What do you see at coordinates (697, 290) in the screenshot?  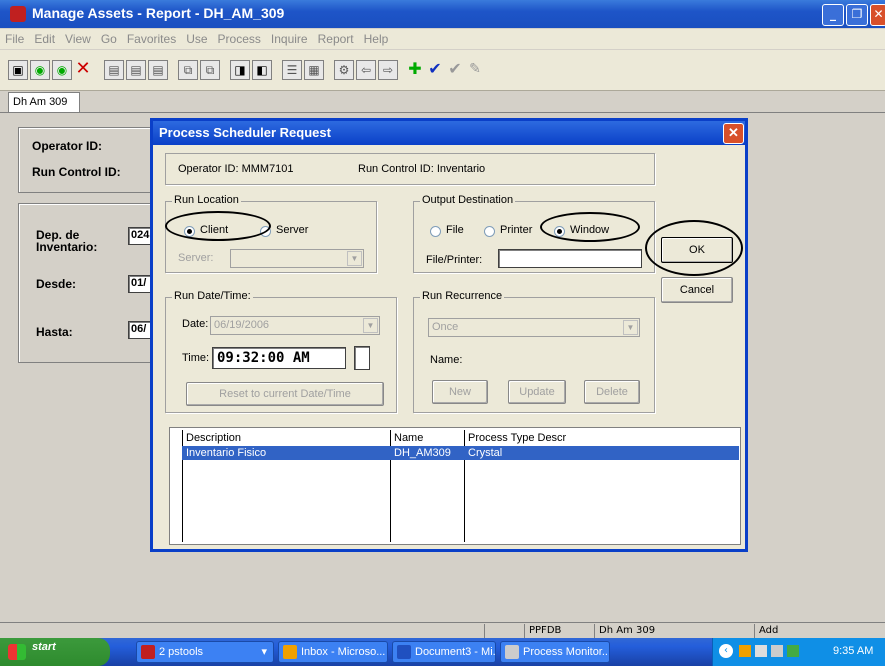 I see `cancel-button: Cancel` at bounding box center [697, 290].